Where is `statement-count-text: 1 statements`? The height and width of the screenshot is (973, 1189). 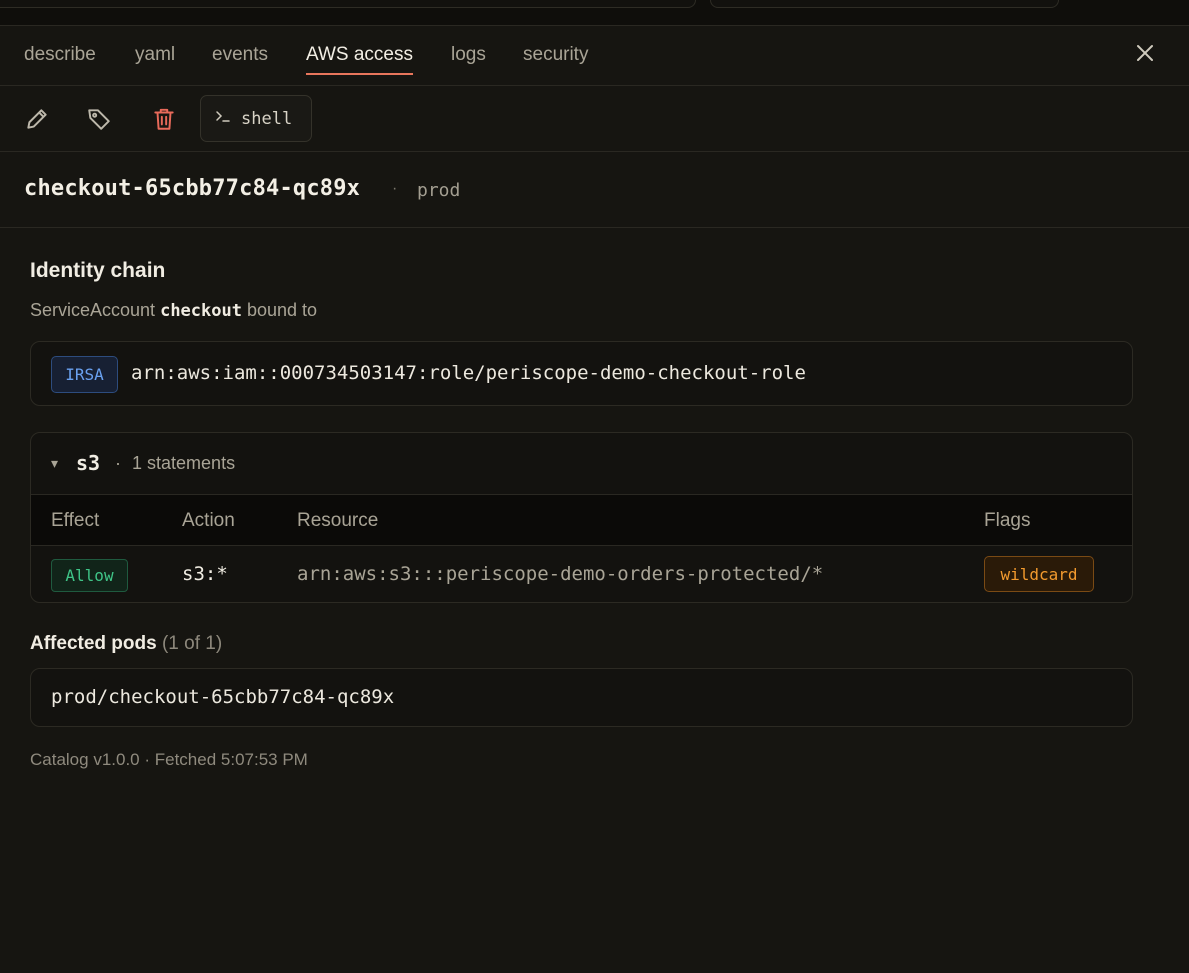
statement-count-text: 1 statements is located at coordinates (184, 463).